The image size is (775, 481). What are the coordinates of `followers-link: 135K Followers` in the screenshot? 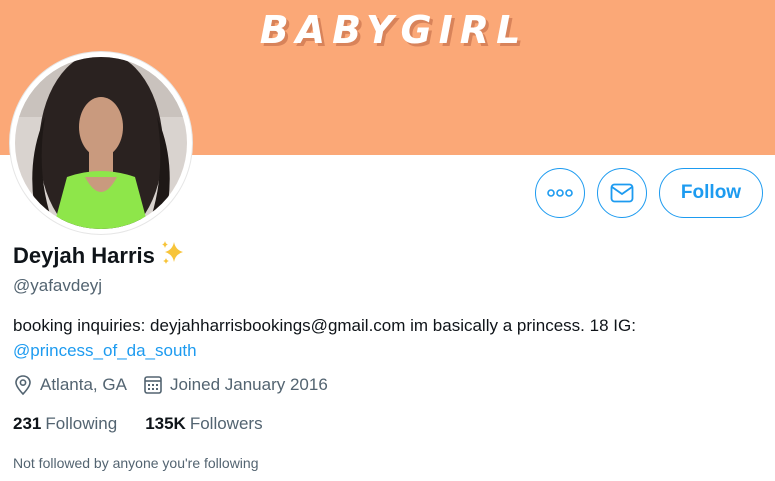 It's located at (203, 424).